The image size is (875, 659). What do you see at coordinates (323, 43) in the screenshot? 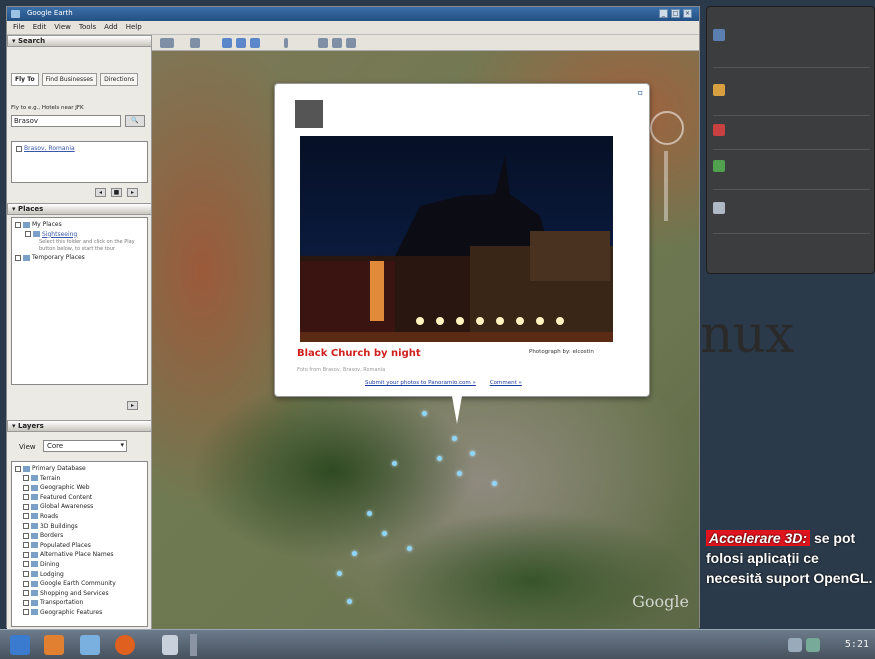
I see `email-icon` at bounding box center [323, 43].